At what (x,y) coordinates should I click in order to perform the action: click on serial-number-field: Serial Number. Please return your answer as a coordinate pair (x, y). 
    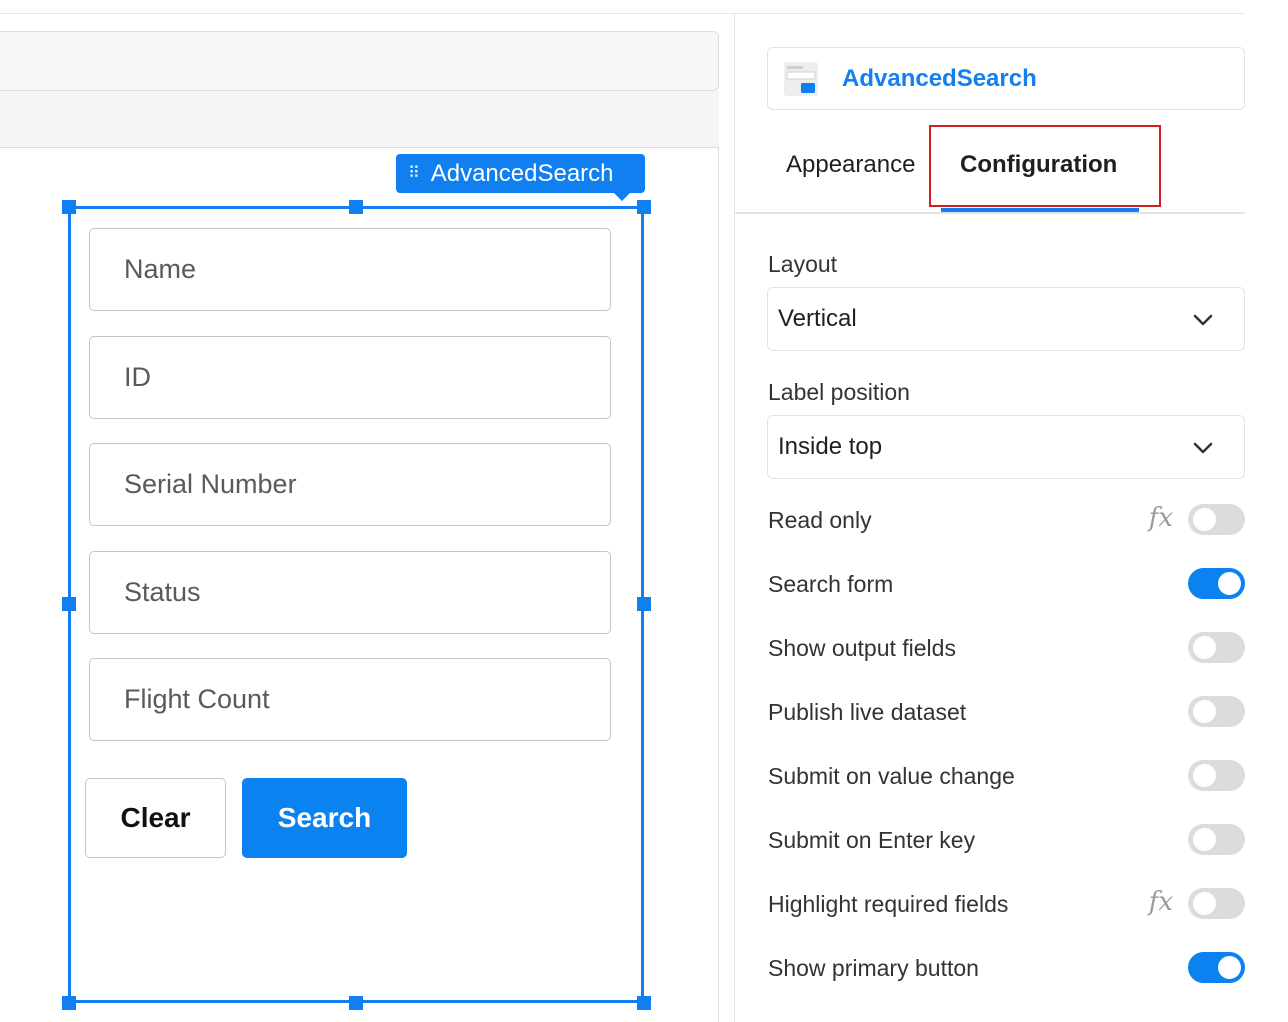
    Looking at the image, I should click on (350, 484).